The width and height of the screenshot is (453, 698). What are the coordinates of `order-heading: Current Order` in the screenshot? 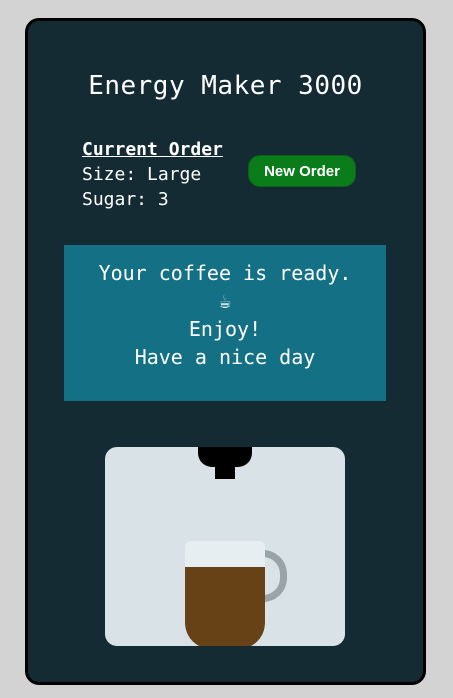 It's located at (152, 149).